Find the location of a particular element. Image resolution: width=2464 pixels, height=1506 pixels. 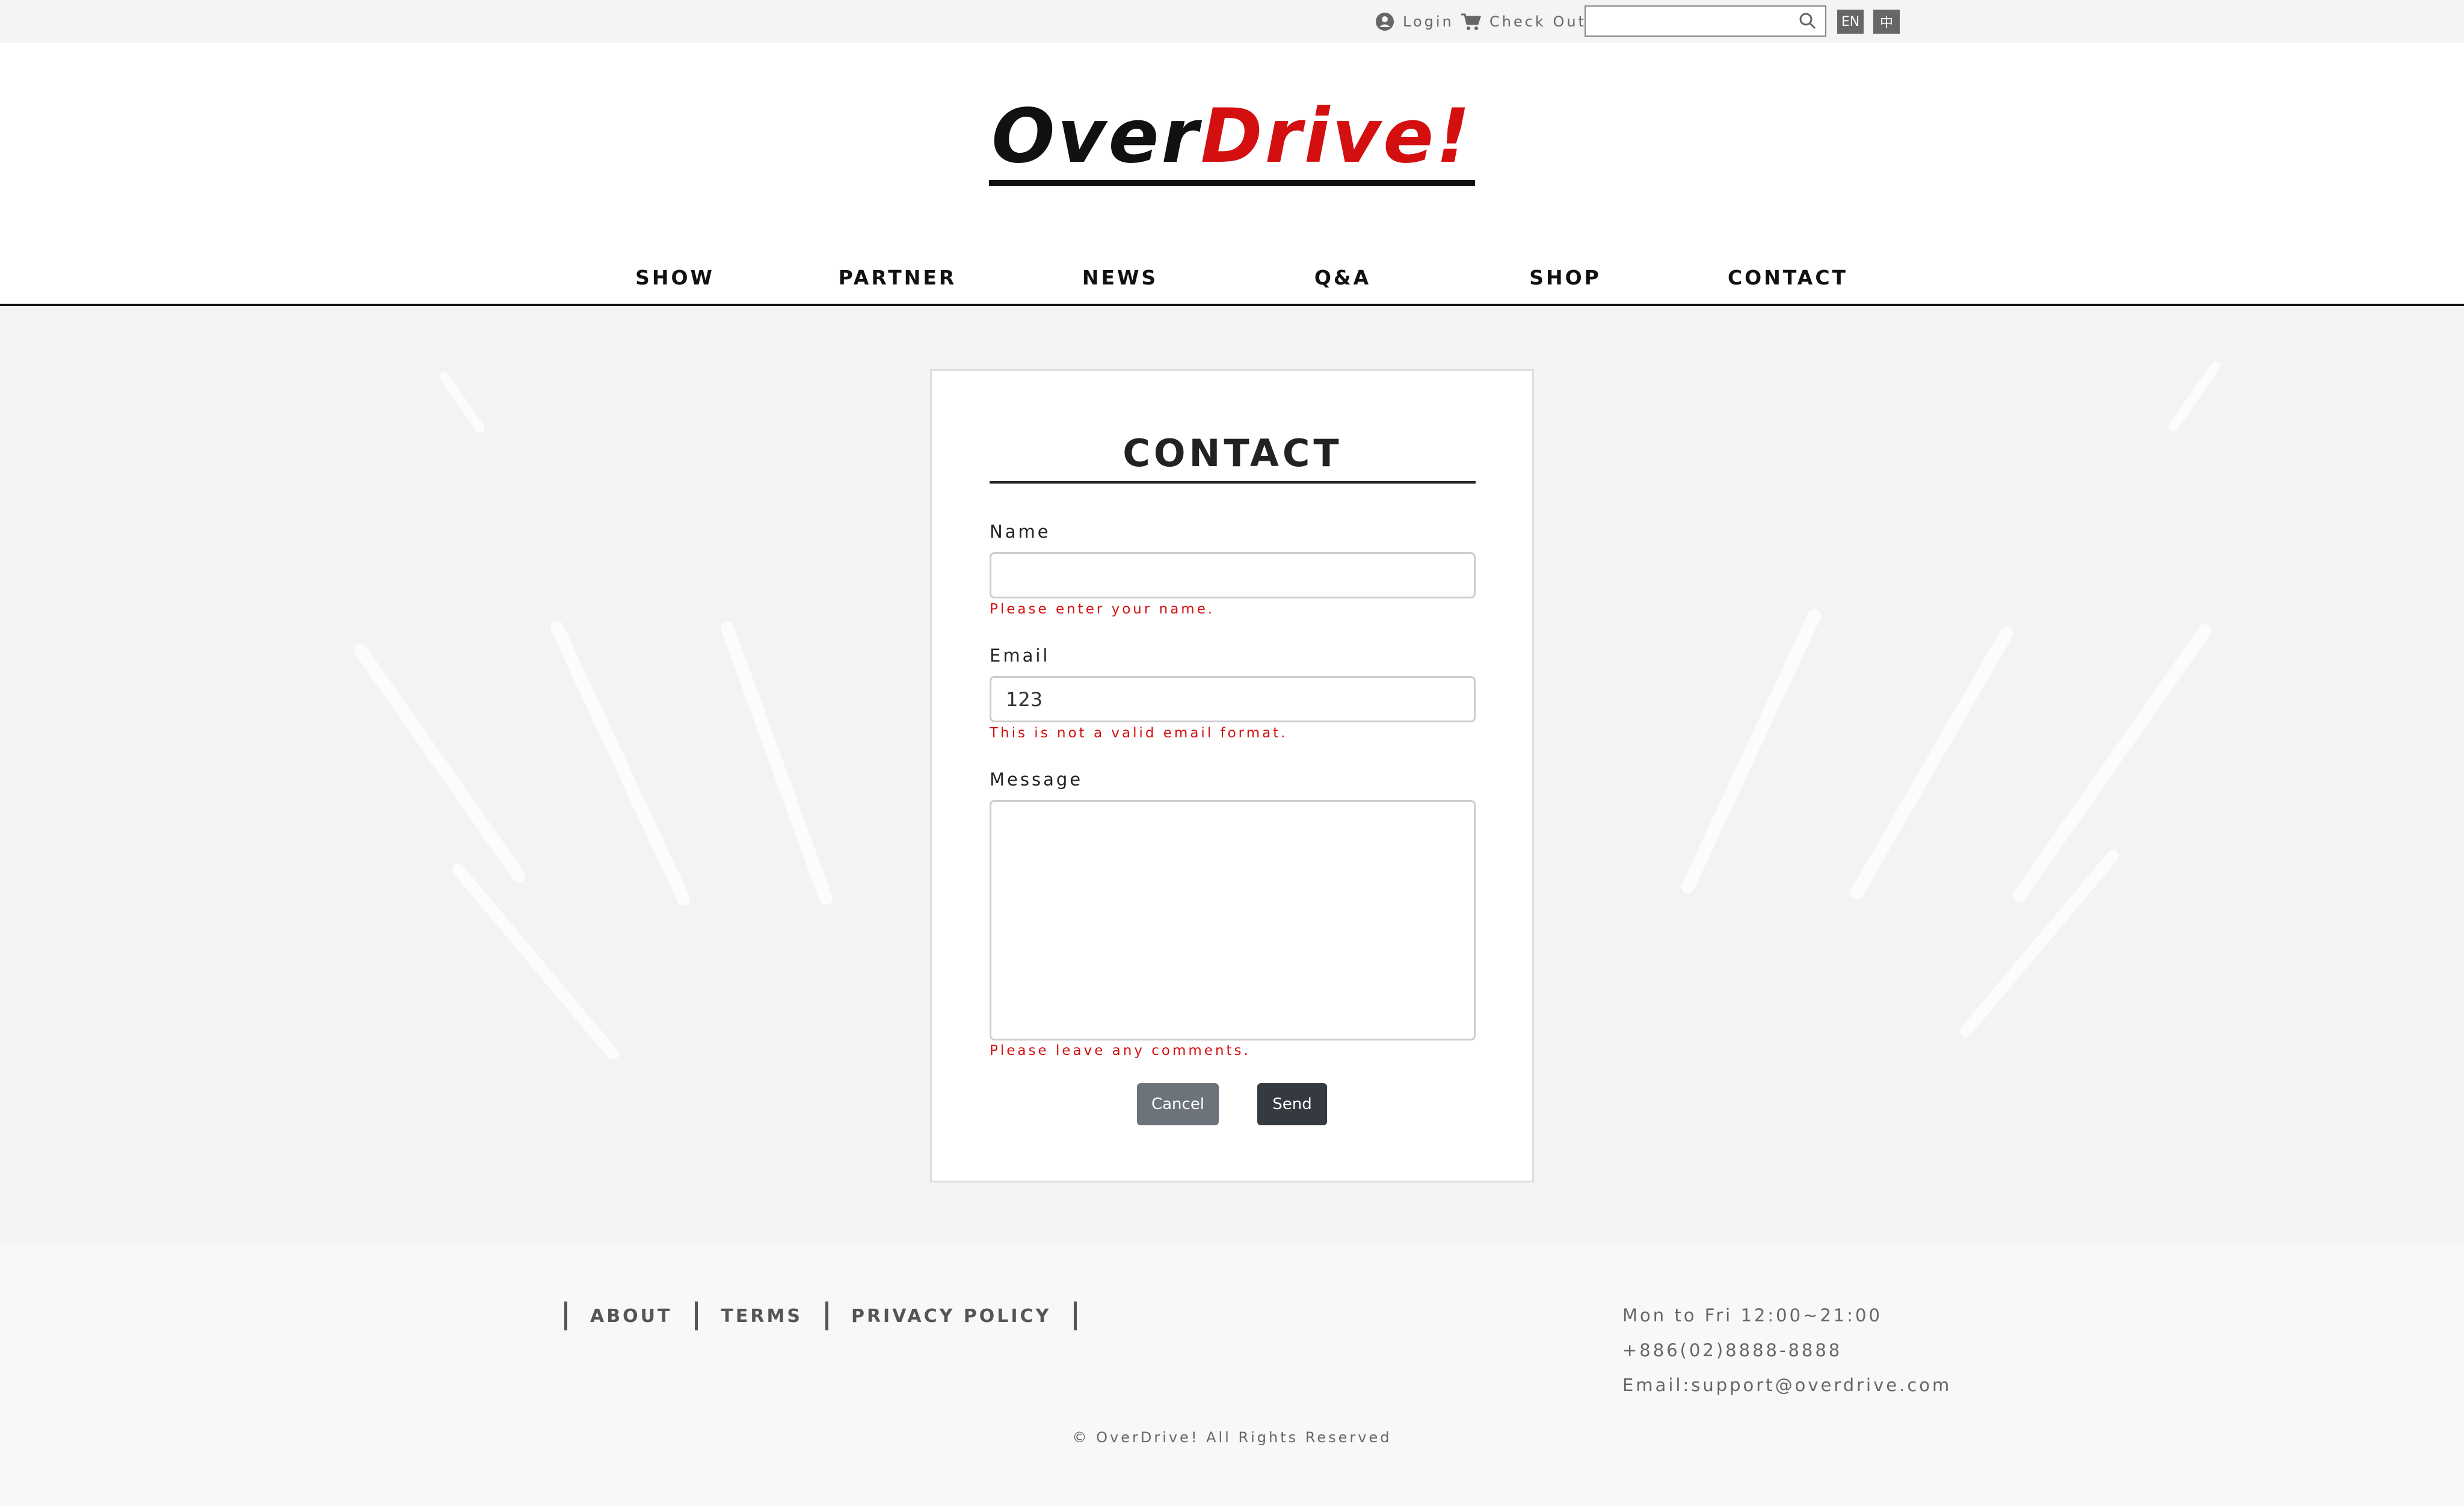

nav-item-news: NEWS is located at coordinates (1120, 277).